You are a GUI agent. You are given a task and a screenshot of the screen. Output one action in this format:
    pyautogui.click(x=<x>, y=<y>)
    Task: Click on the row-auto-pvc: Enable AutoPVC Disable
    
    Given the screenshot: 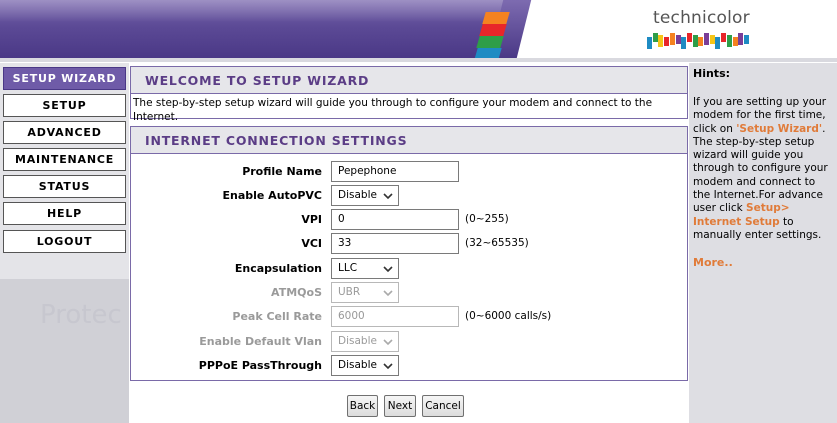 What is the action you would take?
    pyautogui.click(x=410, y=196)
    